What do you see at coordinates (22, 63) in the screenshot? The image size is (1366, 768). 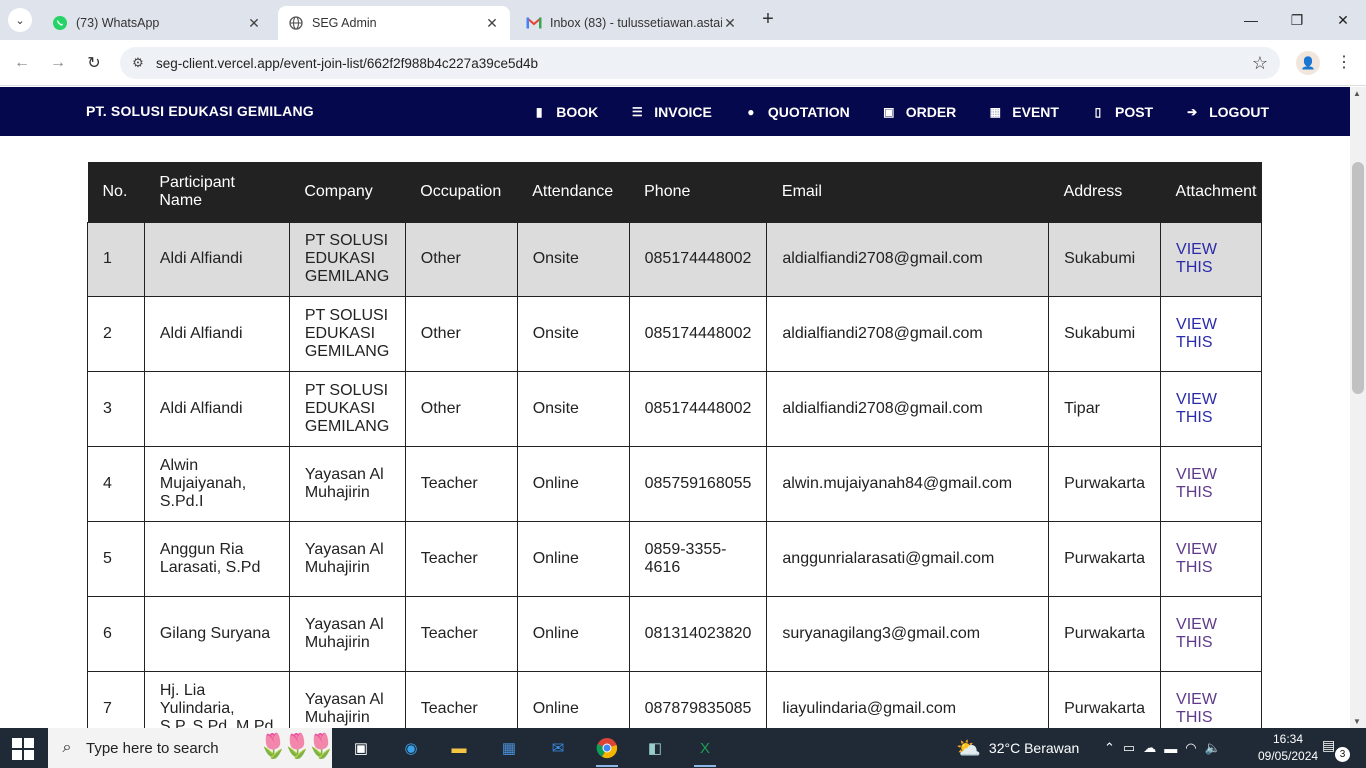 I see `back-arrow-icon: ←` at bounding box center [22, 63].